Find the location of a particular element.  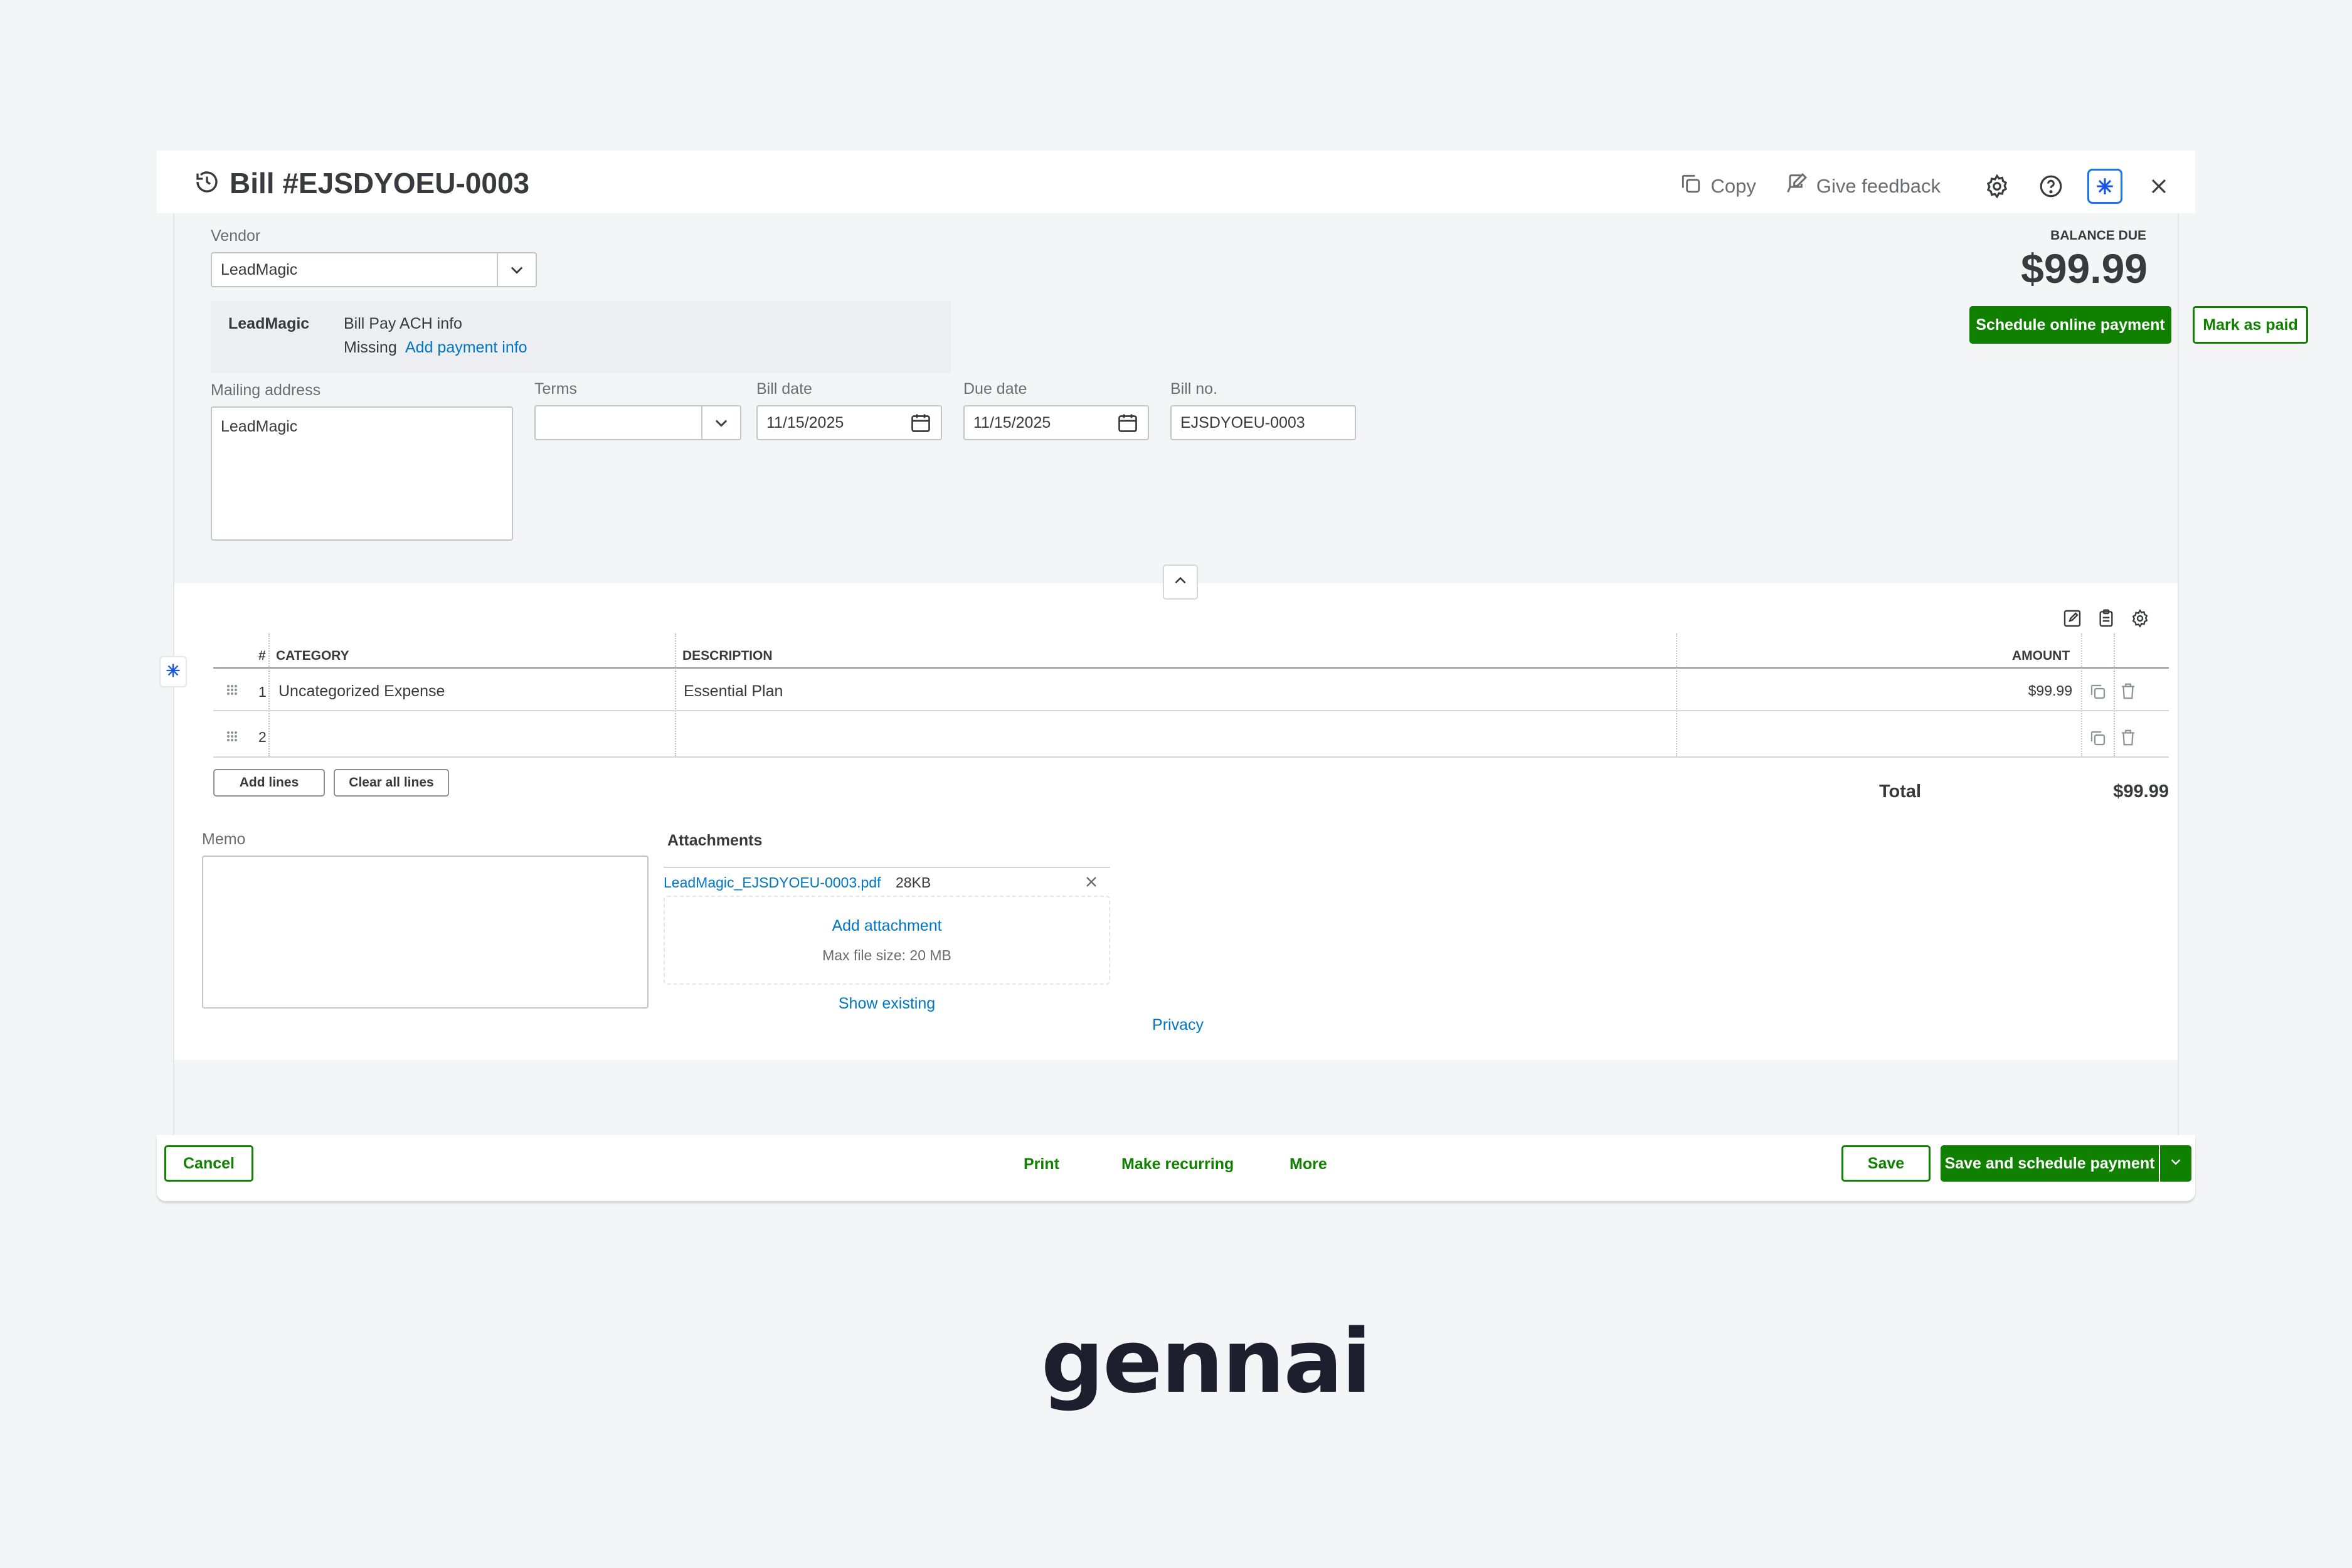

table-tools is located at coordinates (2106, 620).